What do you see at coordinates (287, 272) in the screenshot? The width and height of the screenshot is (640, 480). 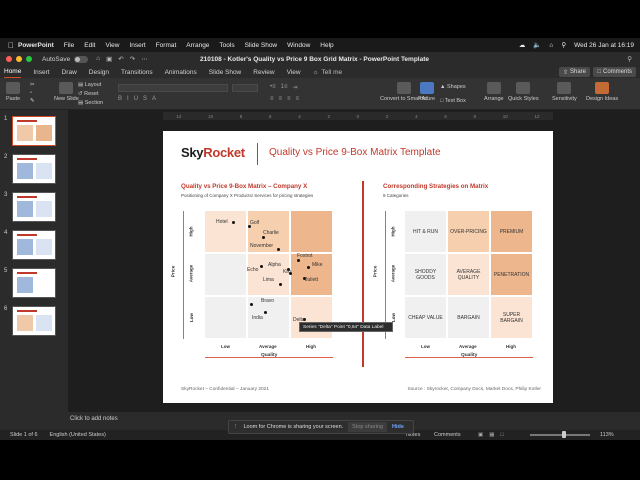 I see `point-label-kilo: Kilo` at bounding box center [287, 272].